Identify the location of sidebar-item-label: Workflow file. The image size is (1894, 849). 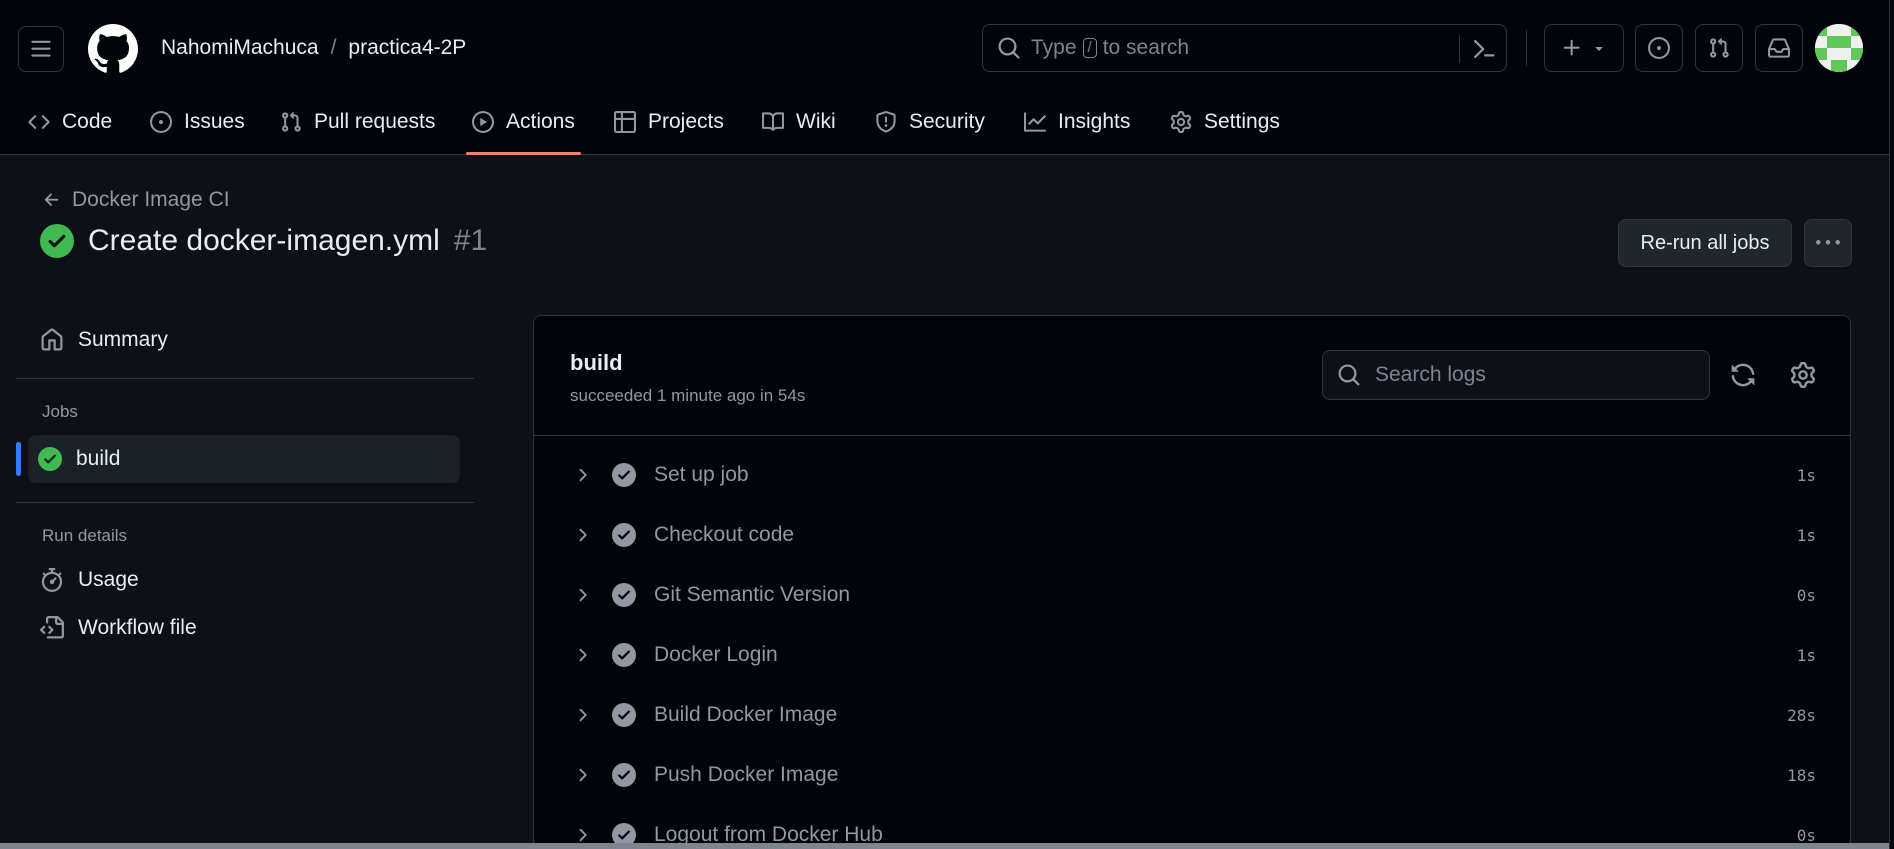
(137, 627).